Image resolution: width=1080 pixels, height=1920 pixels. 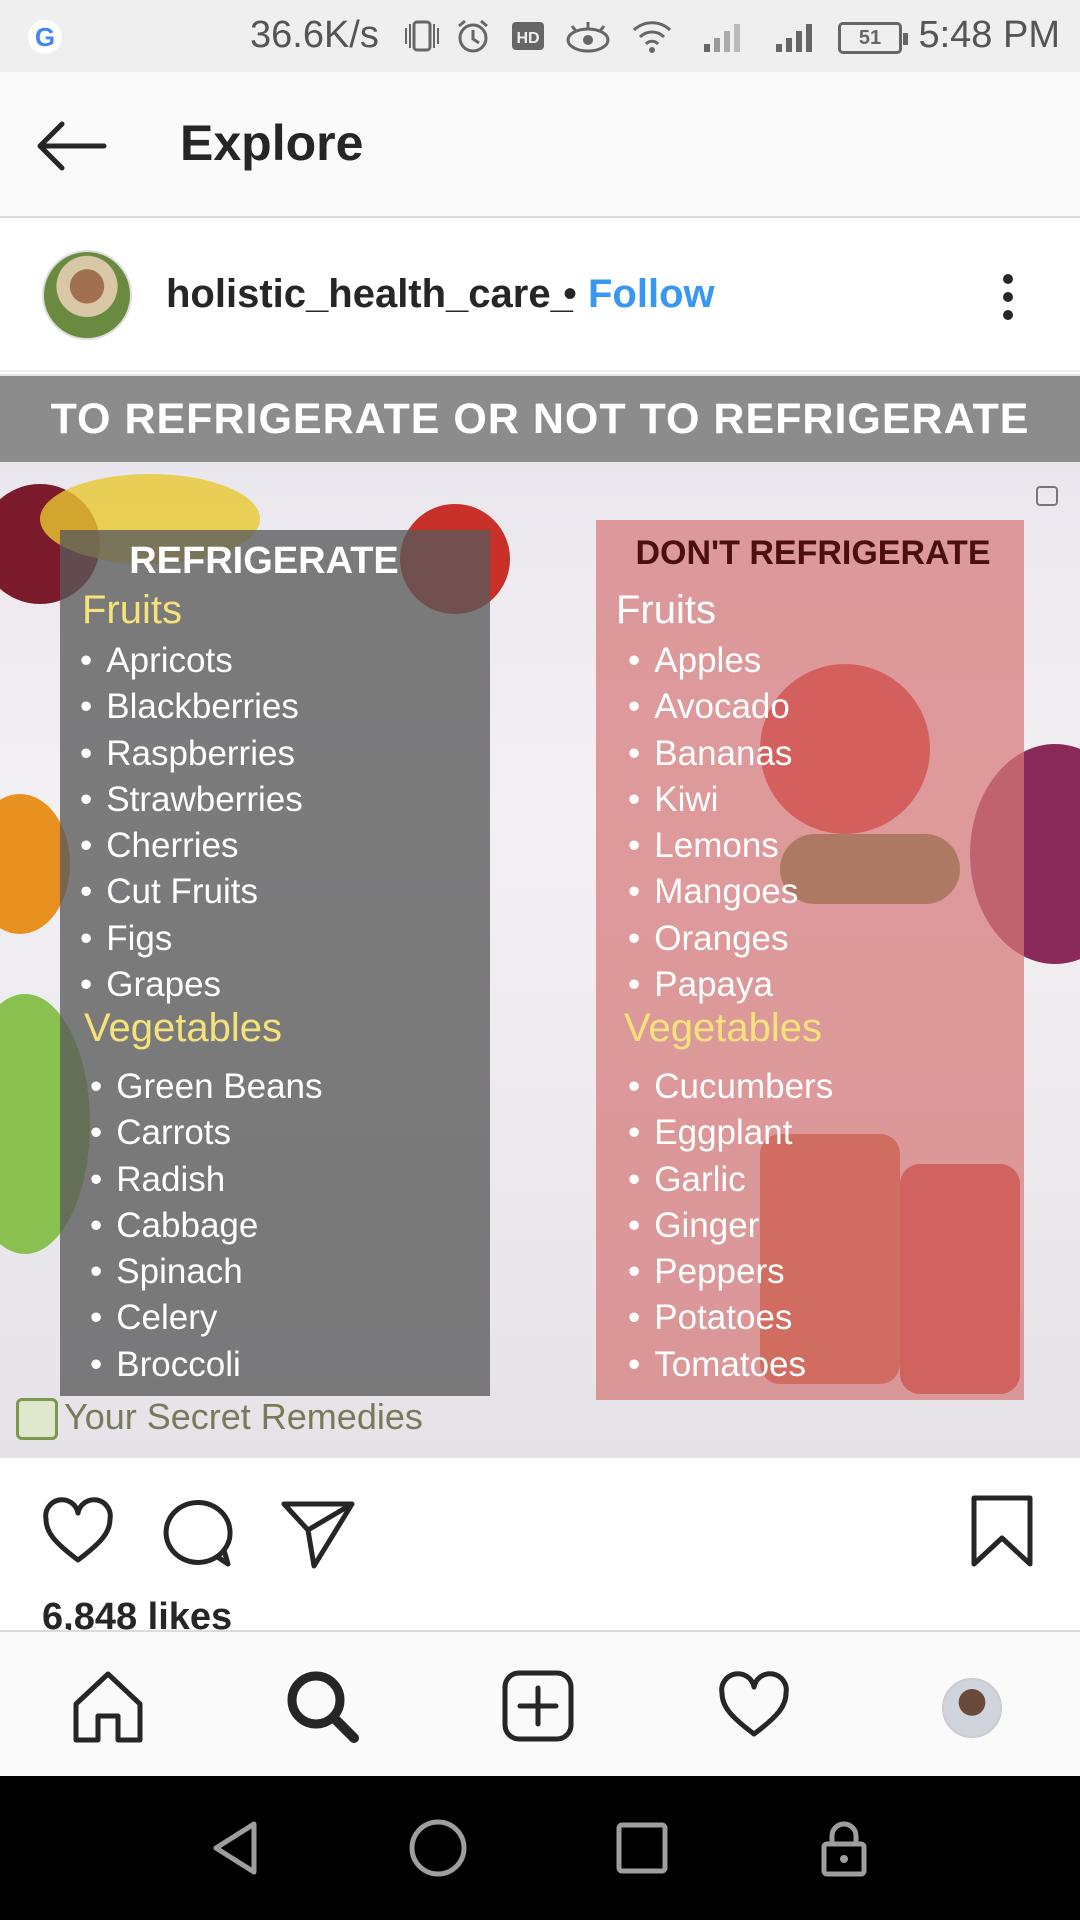 I want to click on system-nav-bar, so click(x=540, y=1848).